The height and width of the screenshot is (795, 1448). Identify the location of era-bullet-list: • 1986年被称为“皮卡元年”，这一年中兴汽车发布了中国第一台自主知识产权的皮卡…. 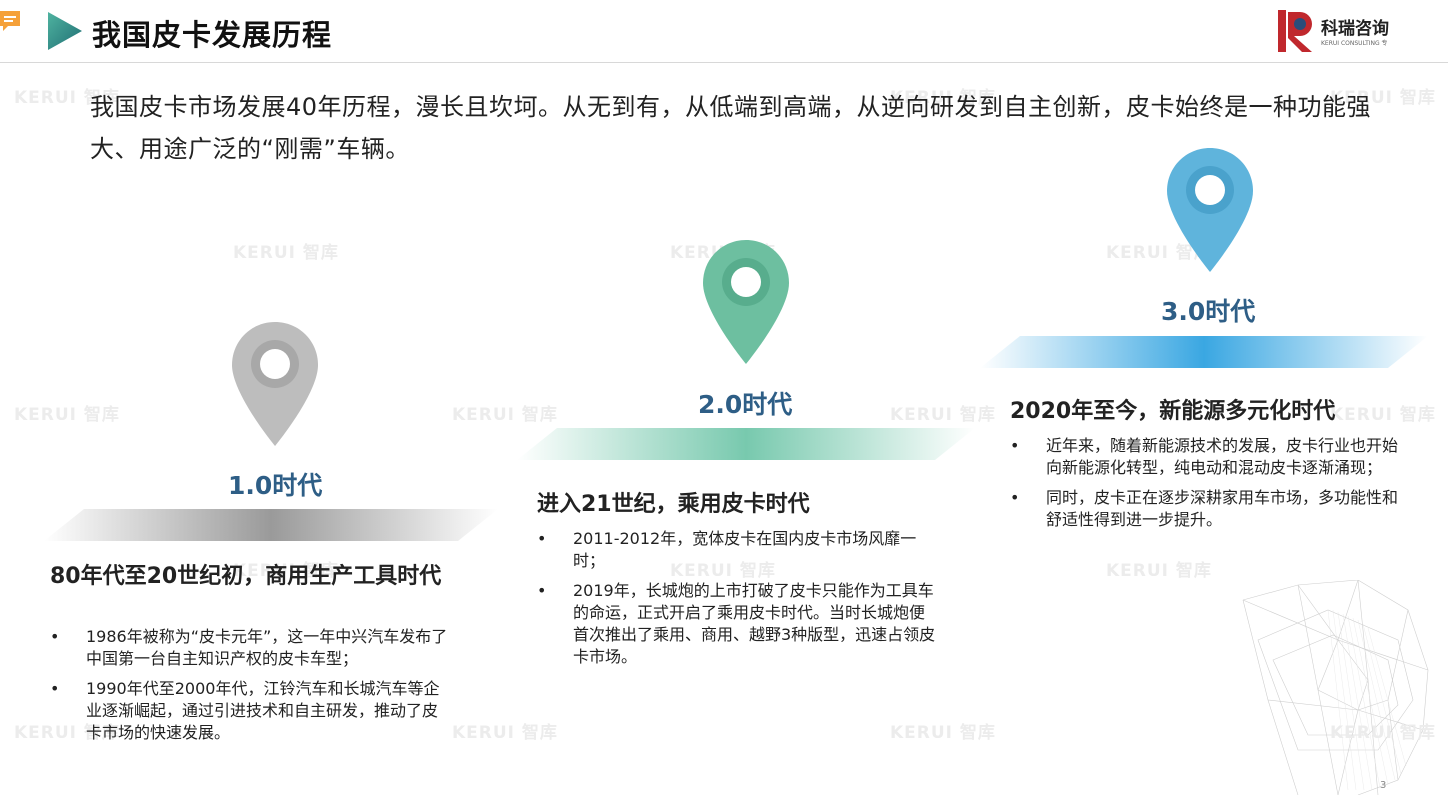
(250, 689).